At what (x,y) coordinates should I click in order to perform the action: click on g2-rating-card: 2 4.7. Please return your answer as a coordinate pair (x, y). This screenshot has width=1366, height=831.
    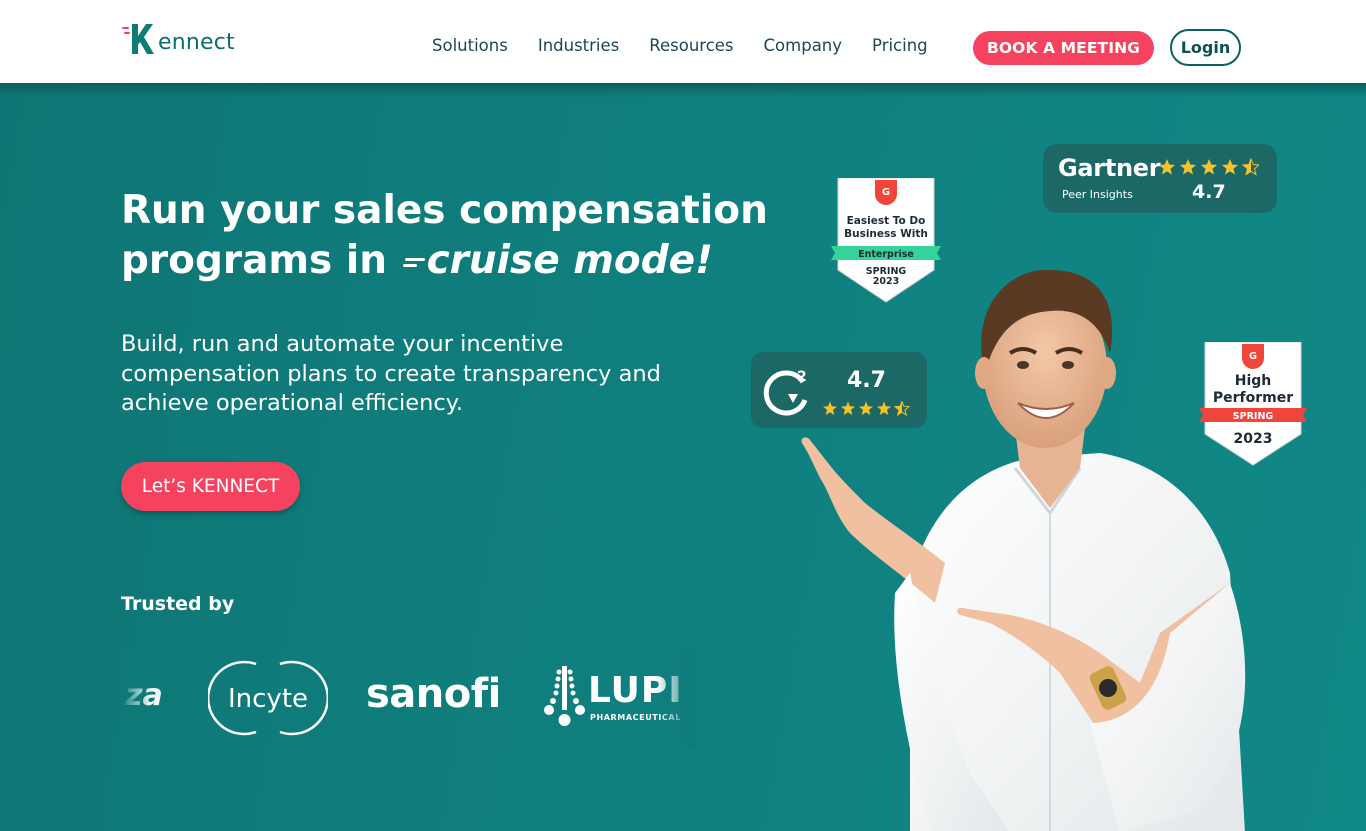
    Looking at the image, I should click on (839, 390).